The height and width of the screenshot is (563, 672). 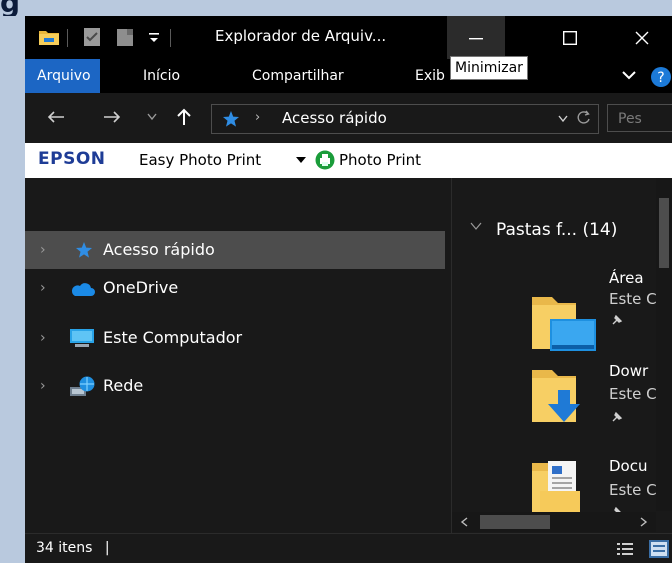 I want to click on minimize-icon, so click(x=476, y=38).